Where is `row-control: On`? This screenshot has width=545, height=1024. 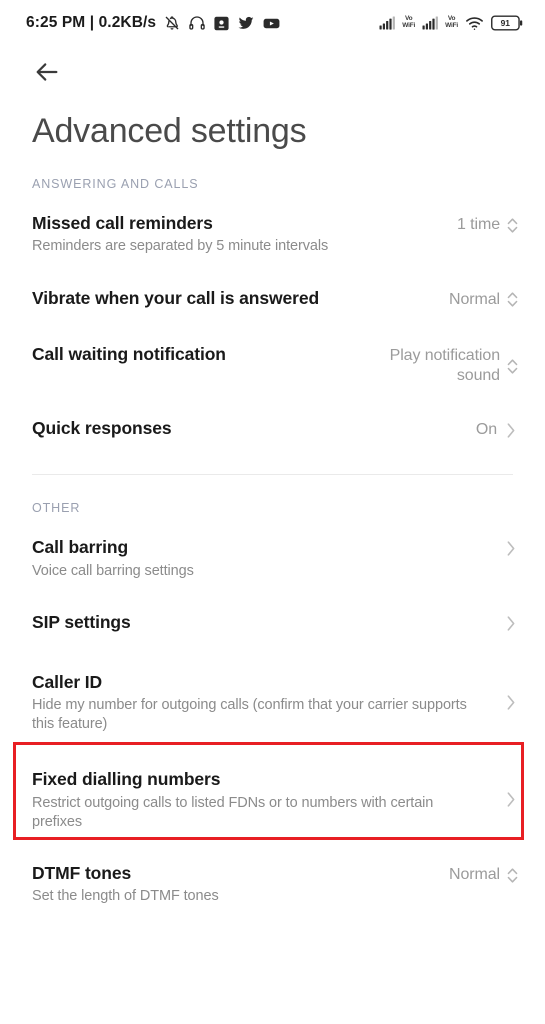 row-control: On is located at coordinates (497, 429).